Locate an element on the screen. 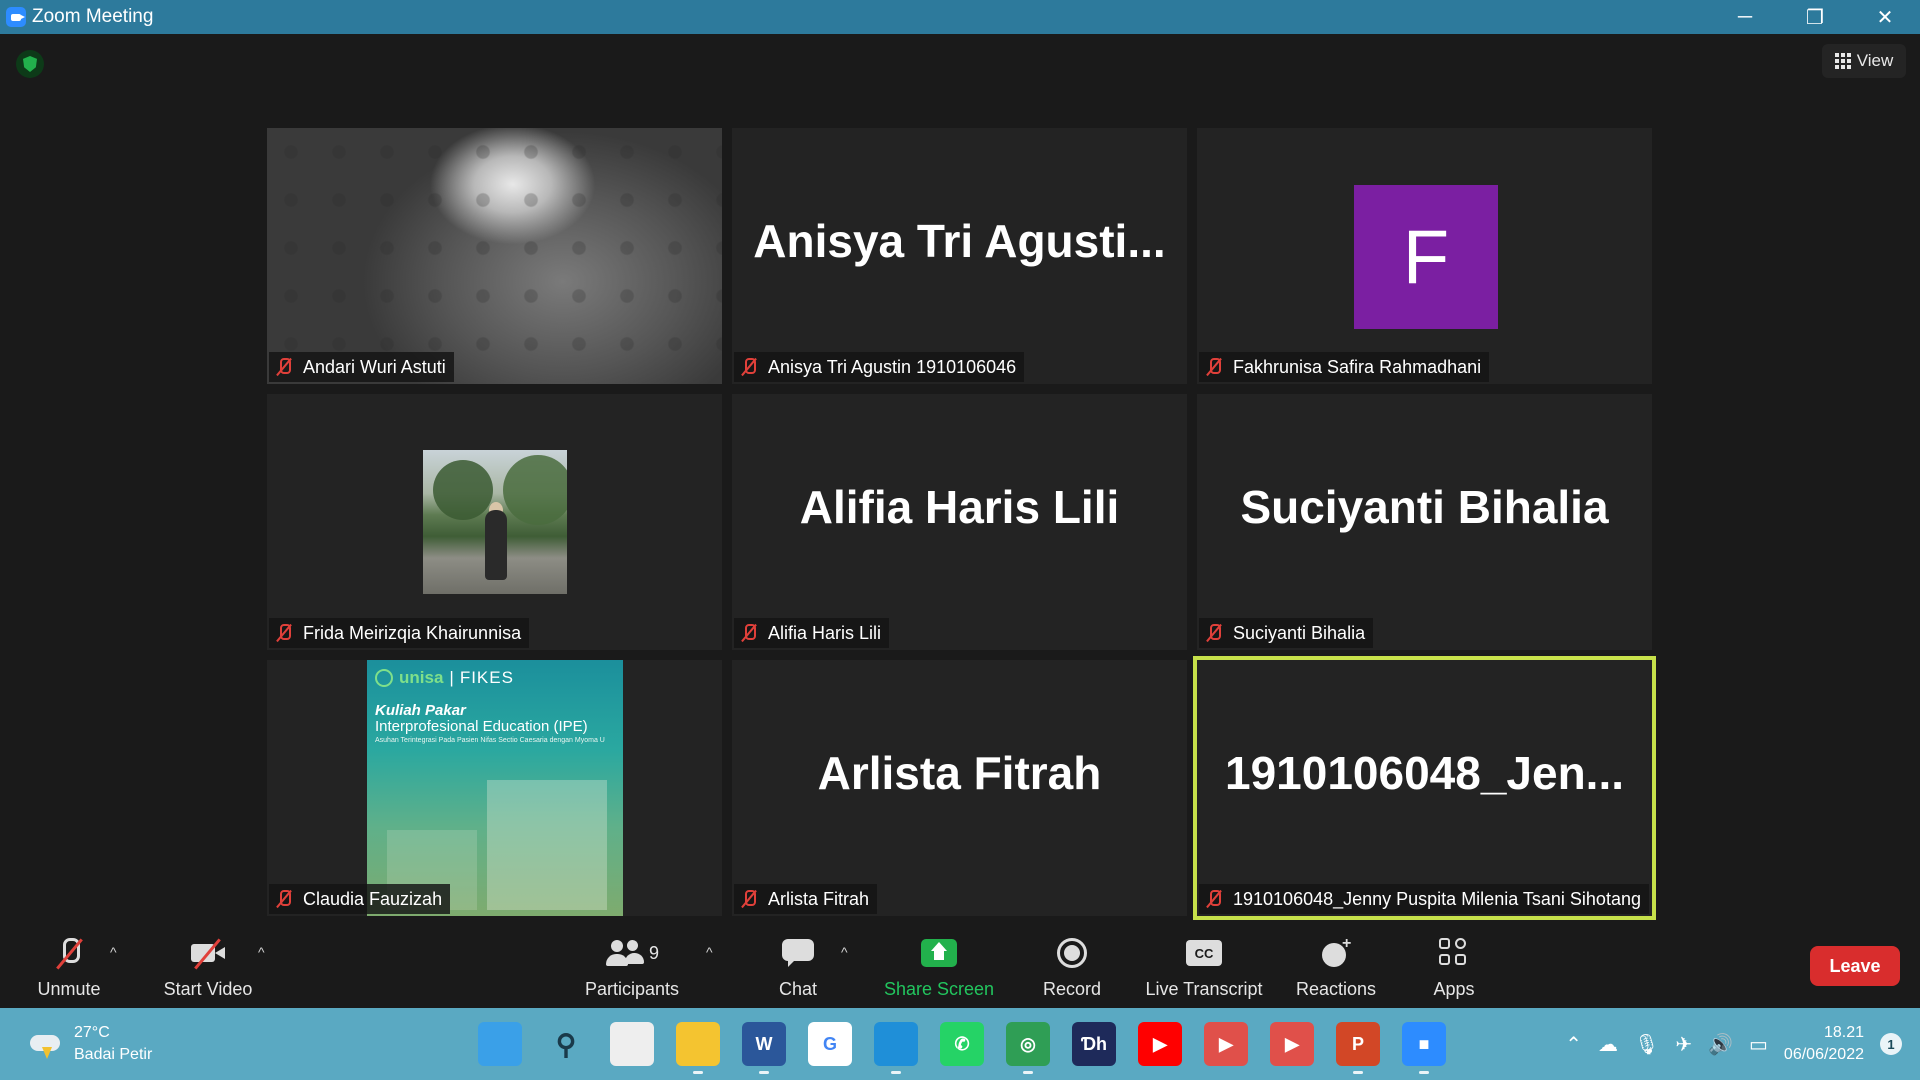 The height and width of the screenshot is (1080, 1920). video-options-caret: ^ is located at coordinates (261, 952).